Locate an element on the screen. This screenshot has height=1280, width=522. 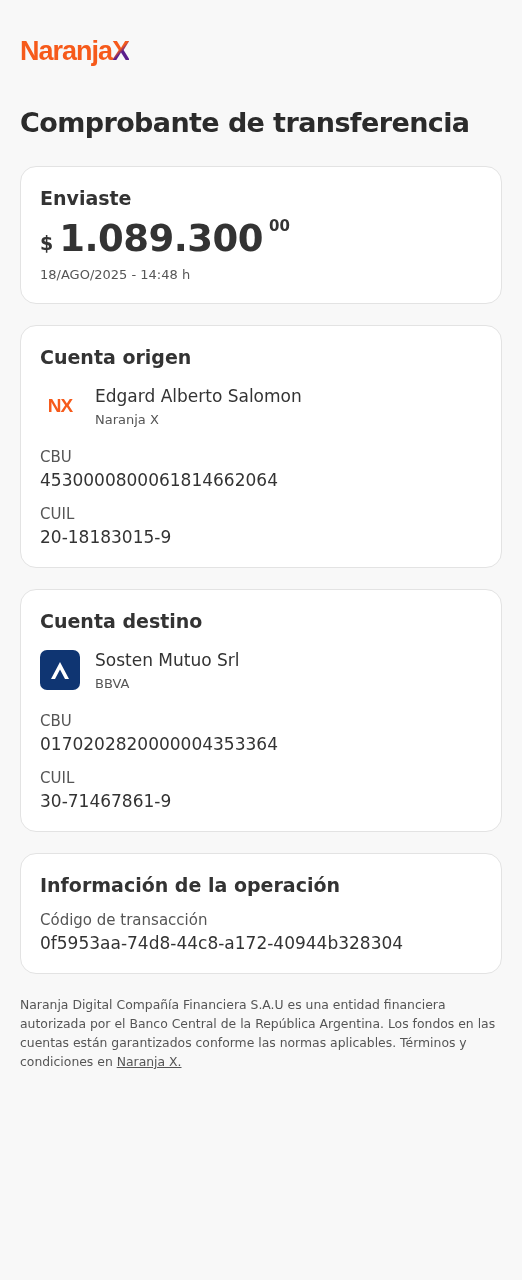
bank-name: BBVA is located at coordinates (113, 683).